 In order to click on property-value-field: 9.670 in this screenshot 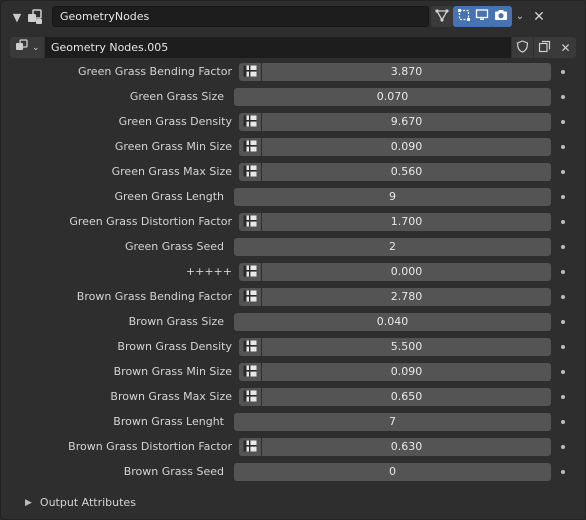, I will do `click(406, 122)`.